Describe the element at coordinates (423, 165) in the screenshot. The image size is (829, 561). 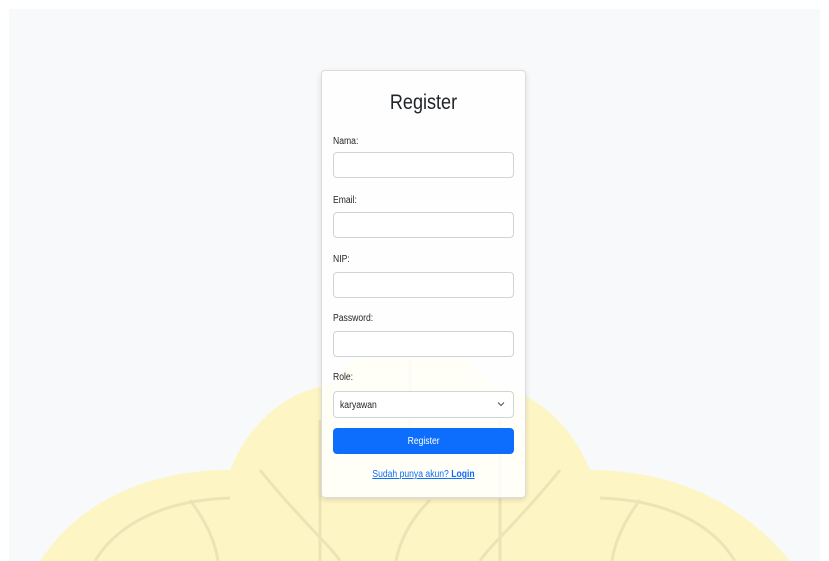
I see `name-input` at that location.